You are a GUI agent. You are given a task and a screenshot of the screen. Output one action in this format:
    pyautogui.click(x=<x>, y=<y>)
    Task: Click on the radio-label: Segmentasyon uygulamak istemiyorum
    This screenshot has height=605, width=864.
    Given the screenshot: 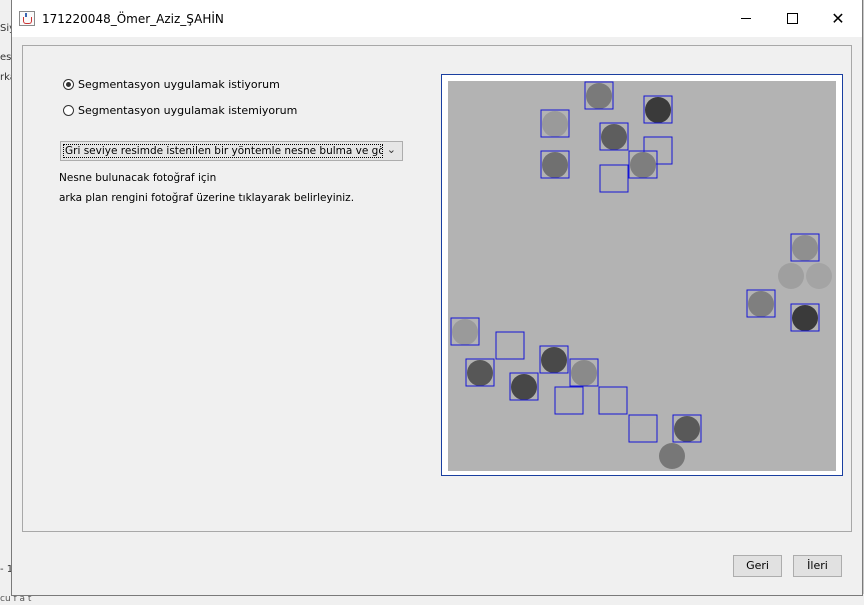 What is the action you would take?
    pyautogui.click(x=188, y=110)
    